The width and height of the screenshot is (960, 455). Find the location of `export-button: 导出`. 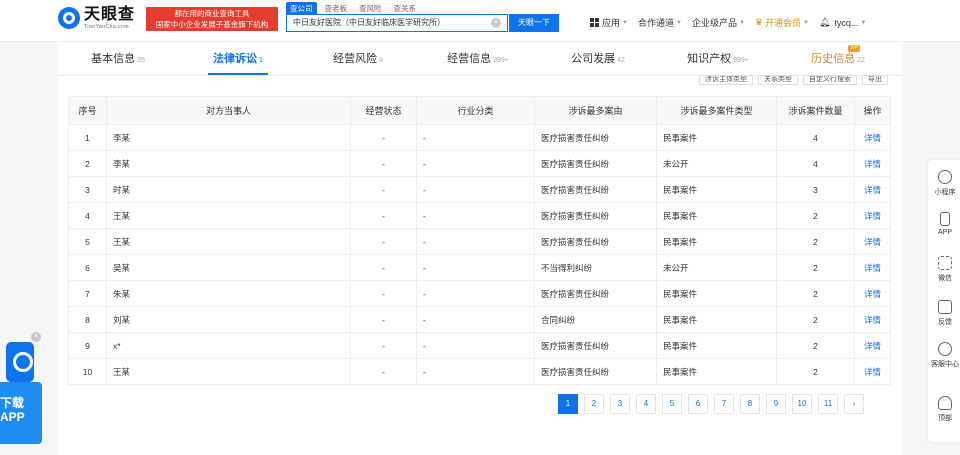

export-button: 导出 is located at coordinates (875, 80).